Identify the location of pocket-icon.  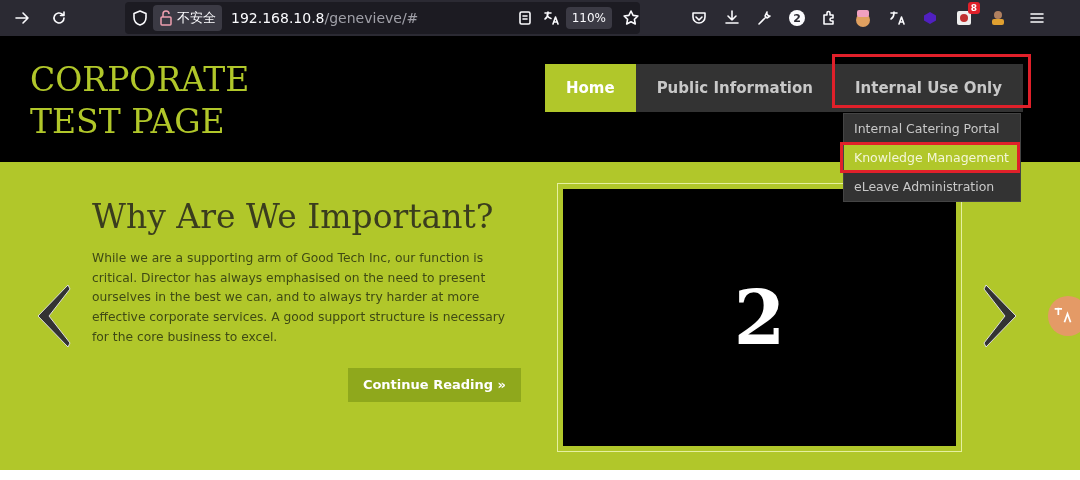
(699, 18).